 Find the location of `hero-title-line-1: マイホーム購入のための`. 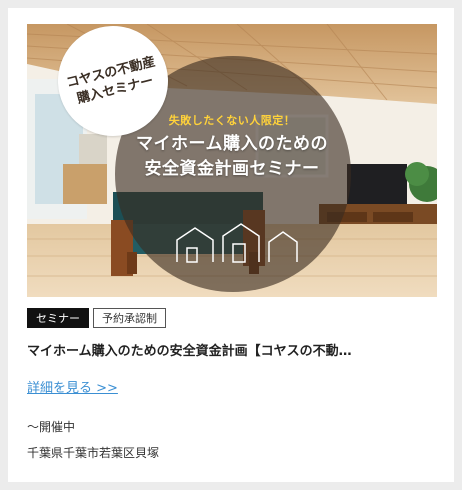

hero-title-line-1: マイホーム購入のための is located at coordinates (232, 144).